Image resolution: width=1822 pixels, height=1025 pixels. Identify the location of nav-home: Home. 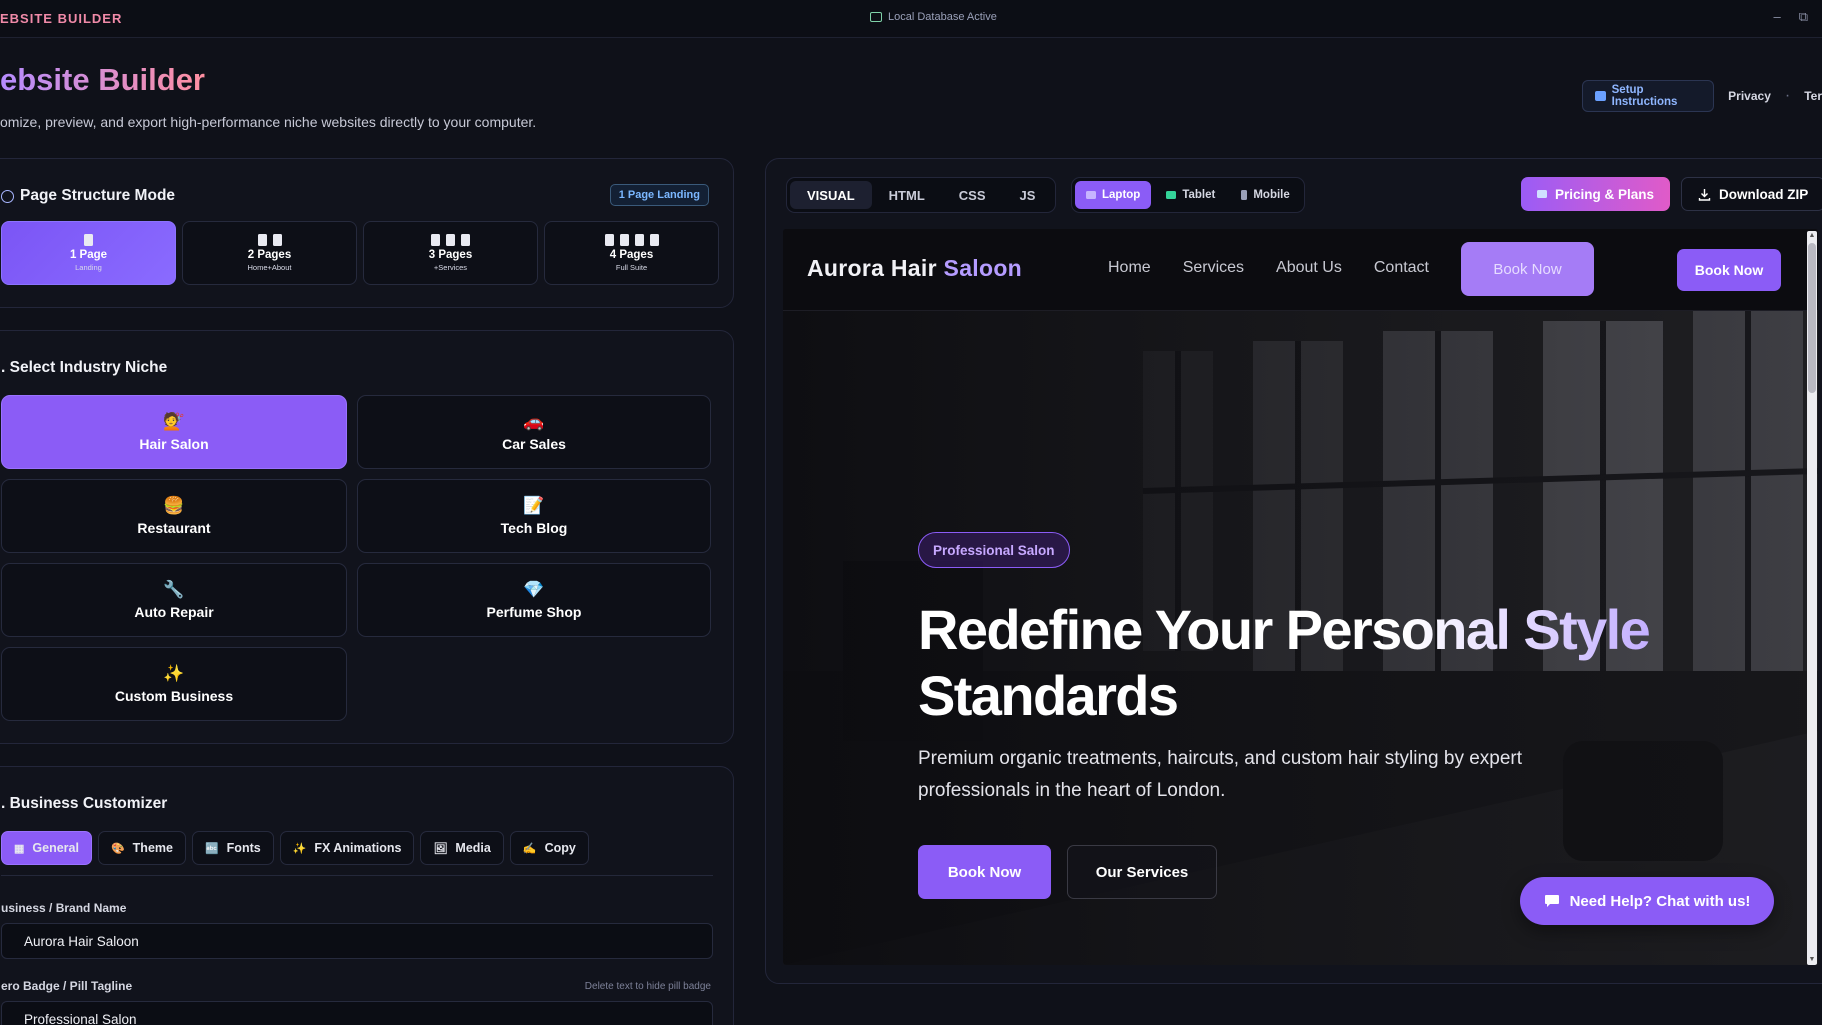
(1129, 268).